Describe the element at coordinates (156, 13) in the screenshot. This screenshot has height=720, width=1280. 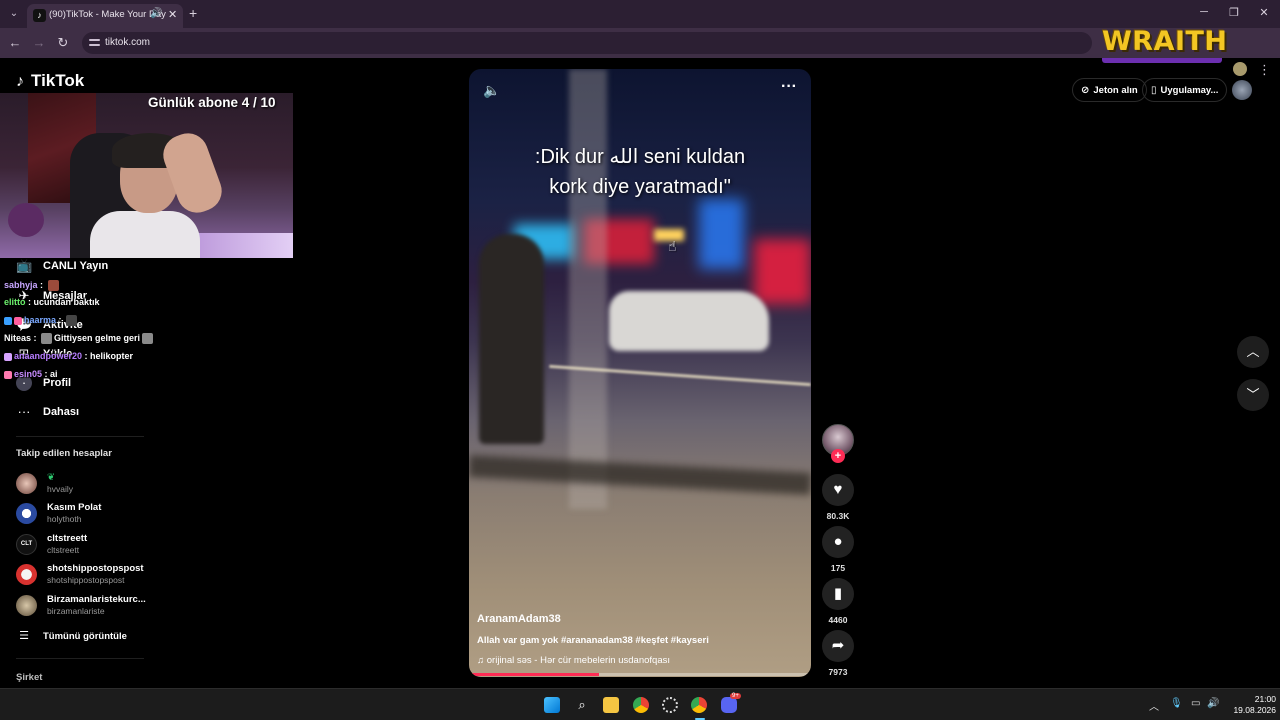
I see `tab-speaker-icon: 🔊` at that location.